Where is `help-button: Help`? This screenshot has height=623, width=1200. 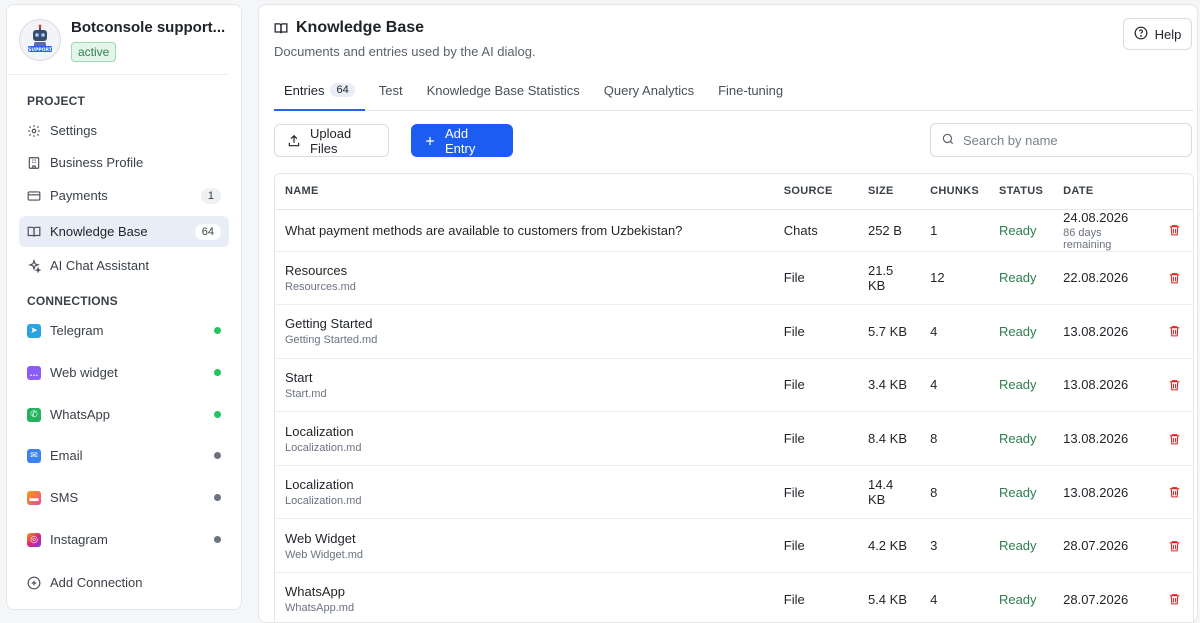 help-button: Help is located at coordinates (1157, 34).